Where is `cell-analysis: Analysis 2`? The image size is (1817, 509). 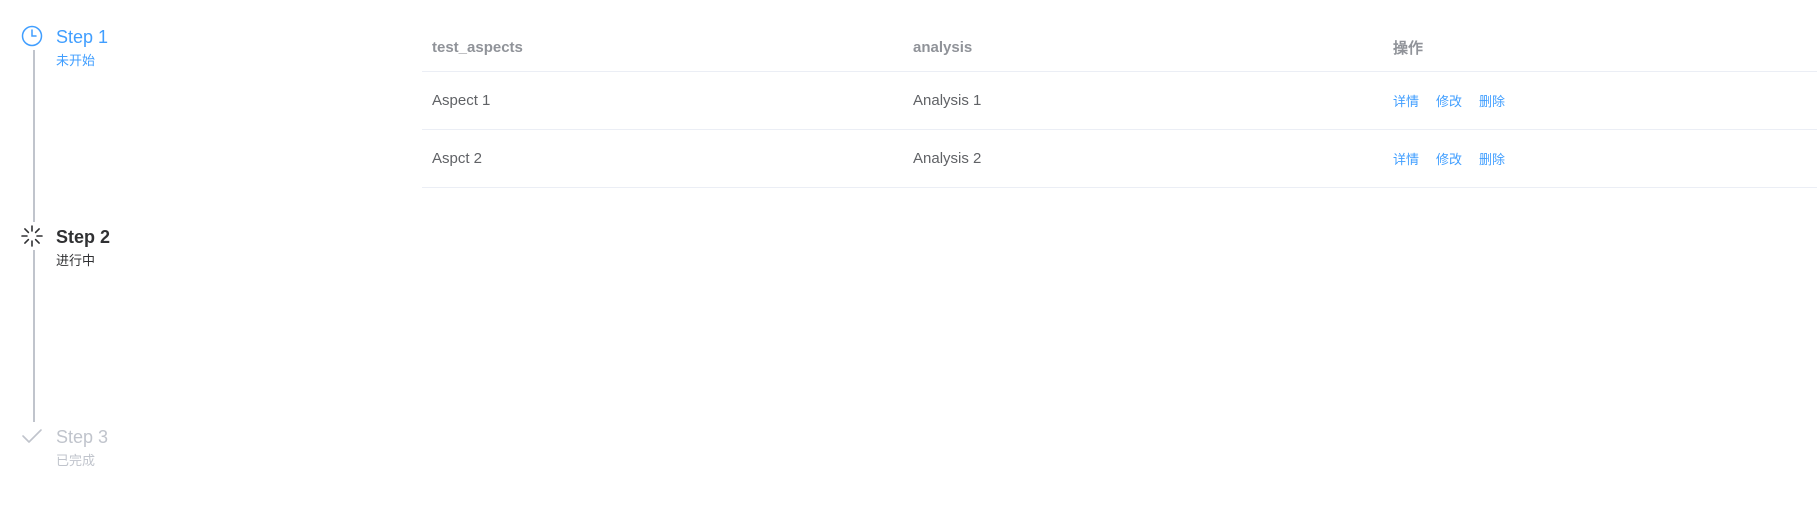 cell-analysis: Analysis 2 is located at coordinates (947, 158).